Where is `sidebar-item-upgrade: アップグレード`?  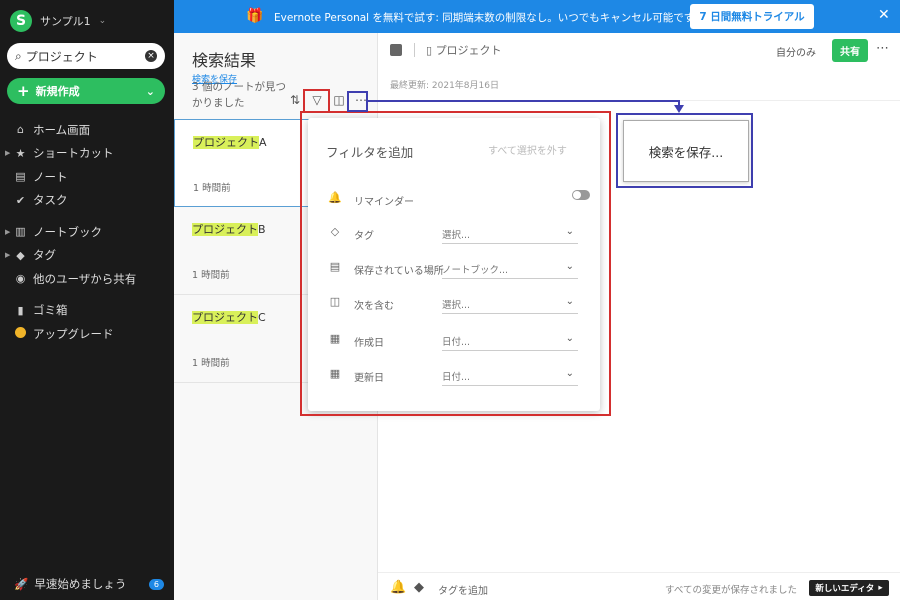 sidebar-item-upgrade: アップグレード is located at coordinates (87, 334).